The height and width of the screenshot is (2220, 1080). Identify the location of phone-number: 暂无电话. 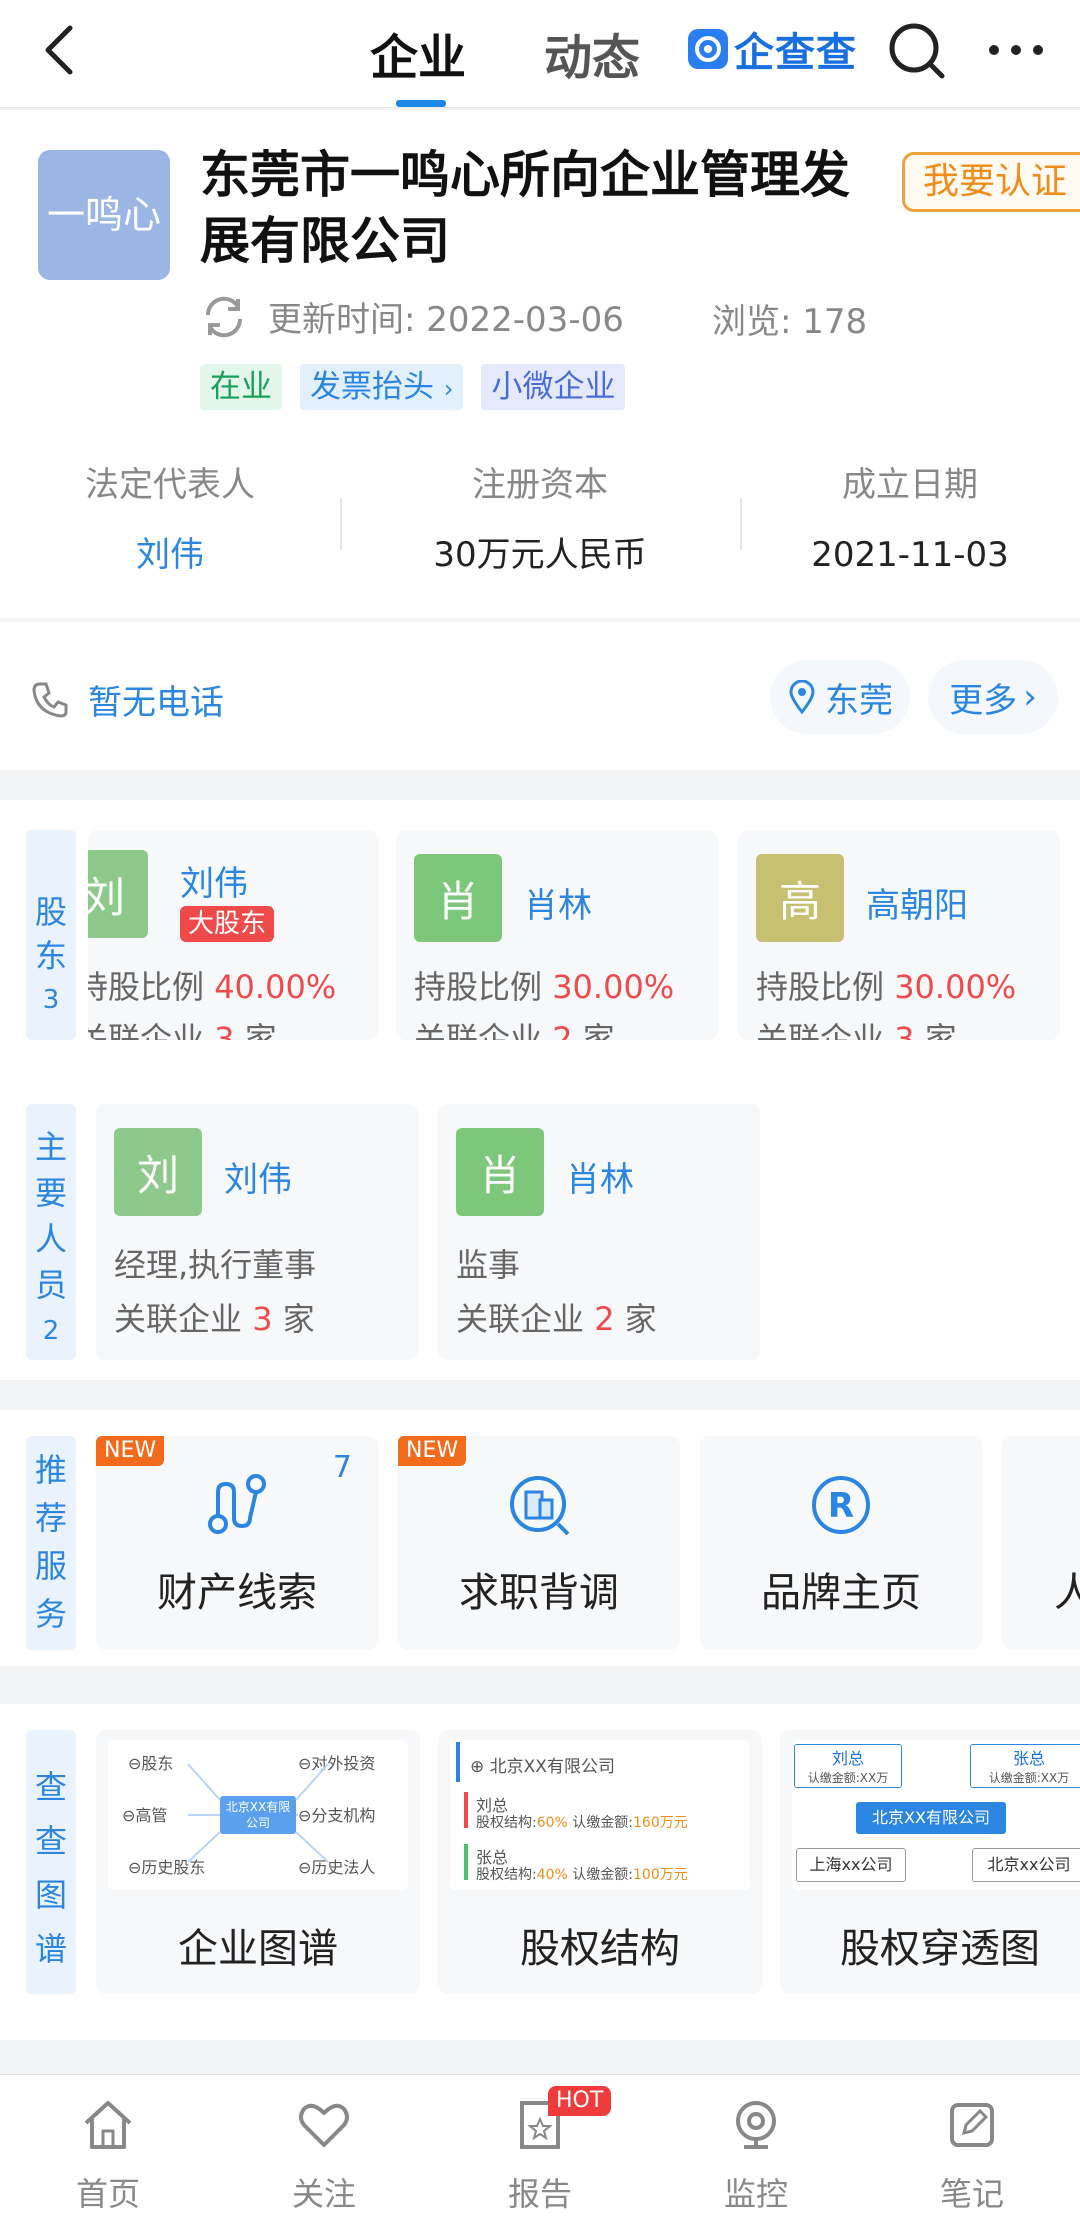
(156, 699).